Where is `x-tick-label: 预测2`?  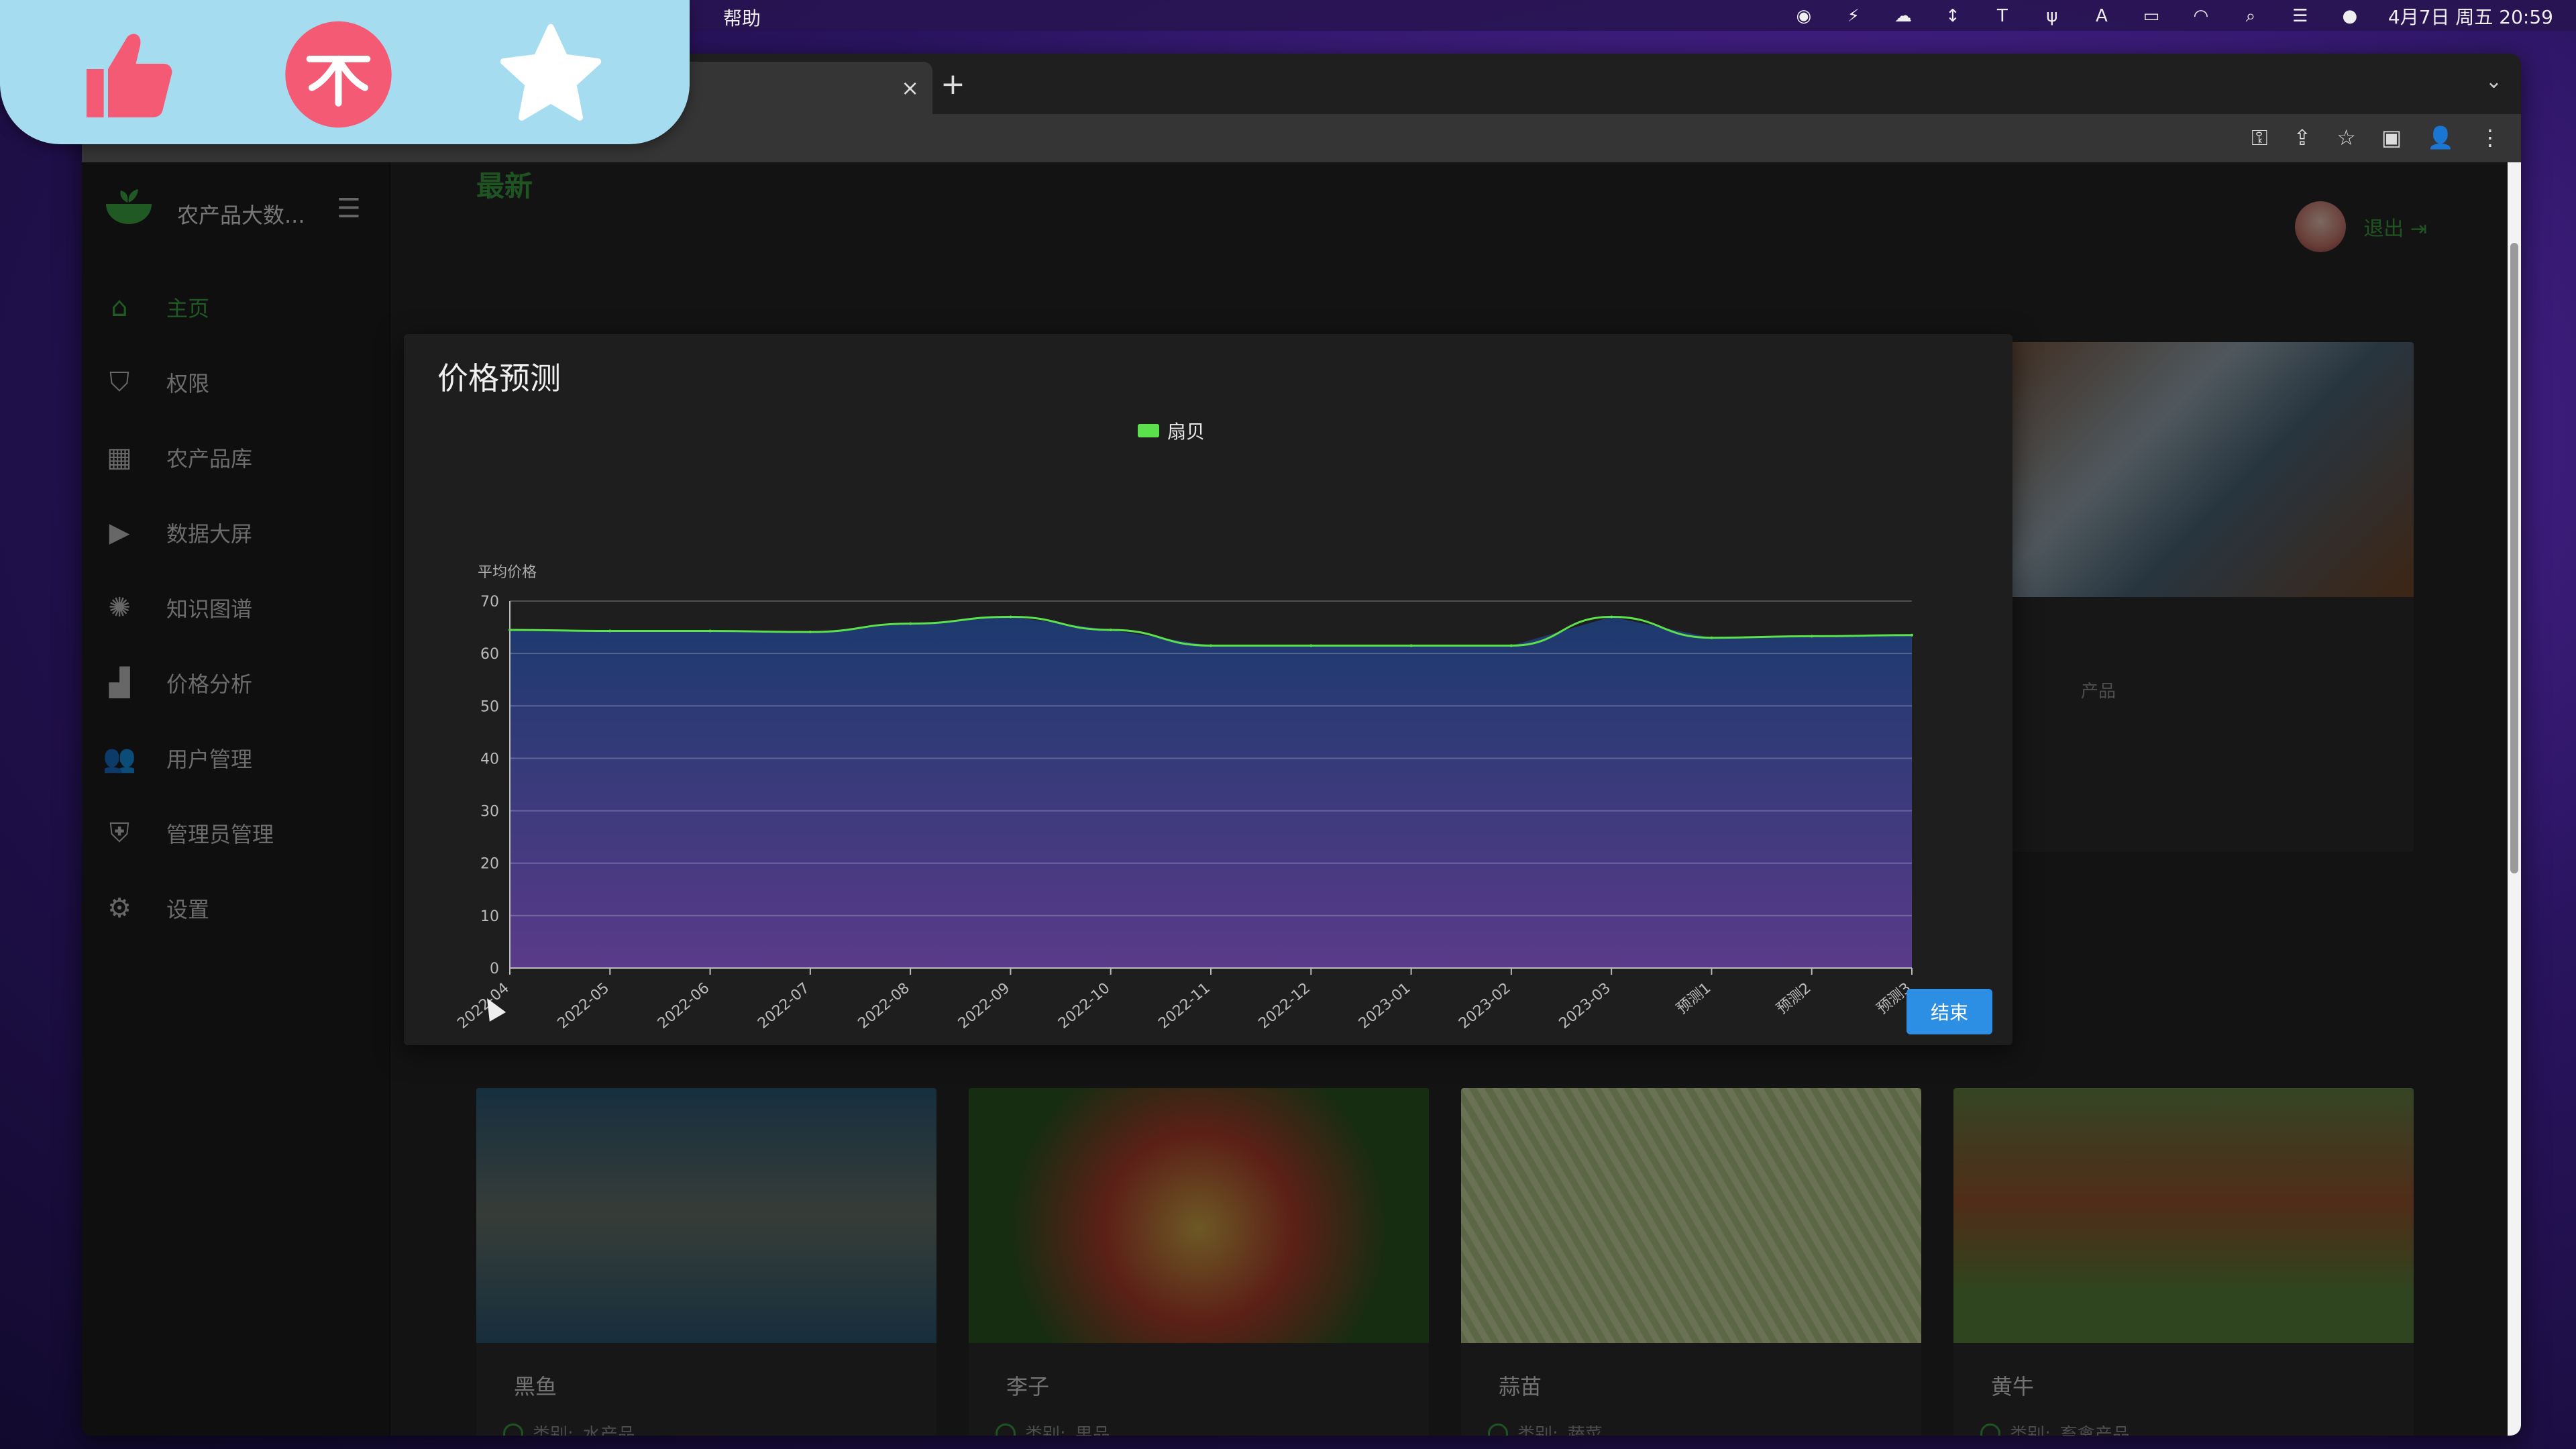
x-tick-label: 预测2 is located at coordinates (1794, 998).